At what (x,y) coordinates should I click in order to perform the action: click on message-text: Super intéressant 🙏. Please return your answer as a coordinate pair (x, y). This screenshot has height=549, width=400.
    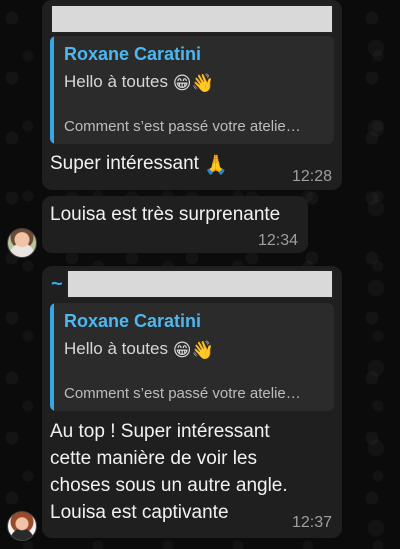
    Looking at the image, I should click on (139, 165).